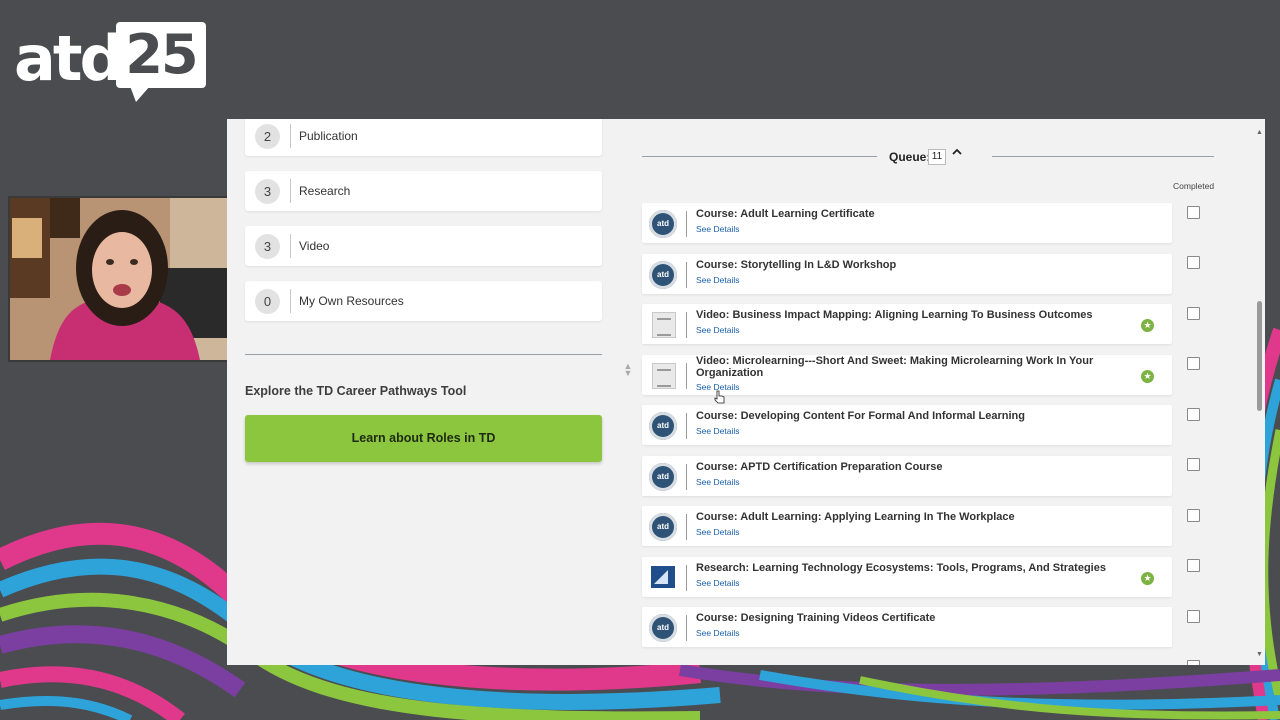 The width and height of the screenshot is (1280, 720). I want to click on logo-year: 25, so click(161, 54).